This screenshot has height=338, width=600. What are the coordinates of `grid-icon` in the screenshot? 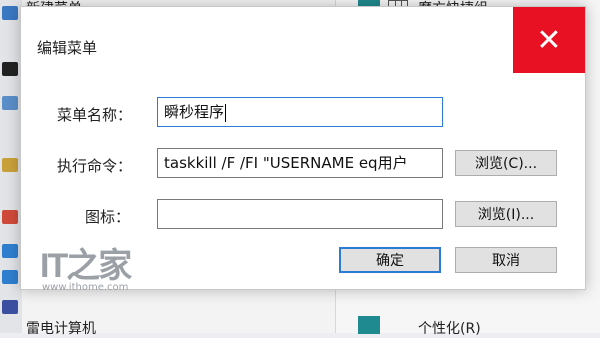 It's located at (10, 13).